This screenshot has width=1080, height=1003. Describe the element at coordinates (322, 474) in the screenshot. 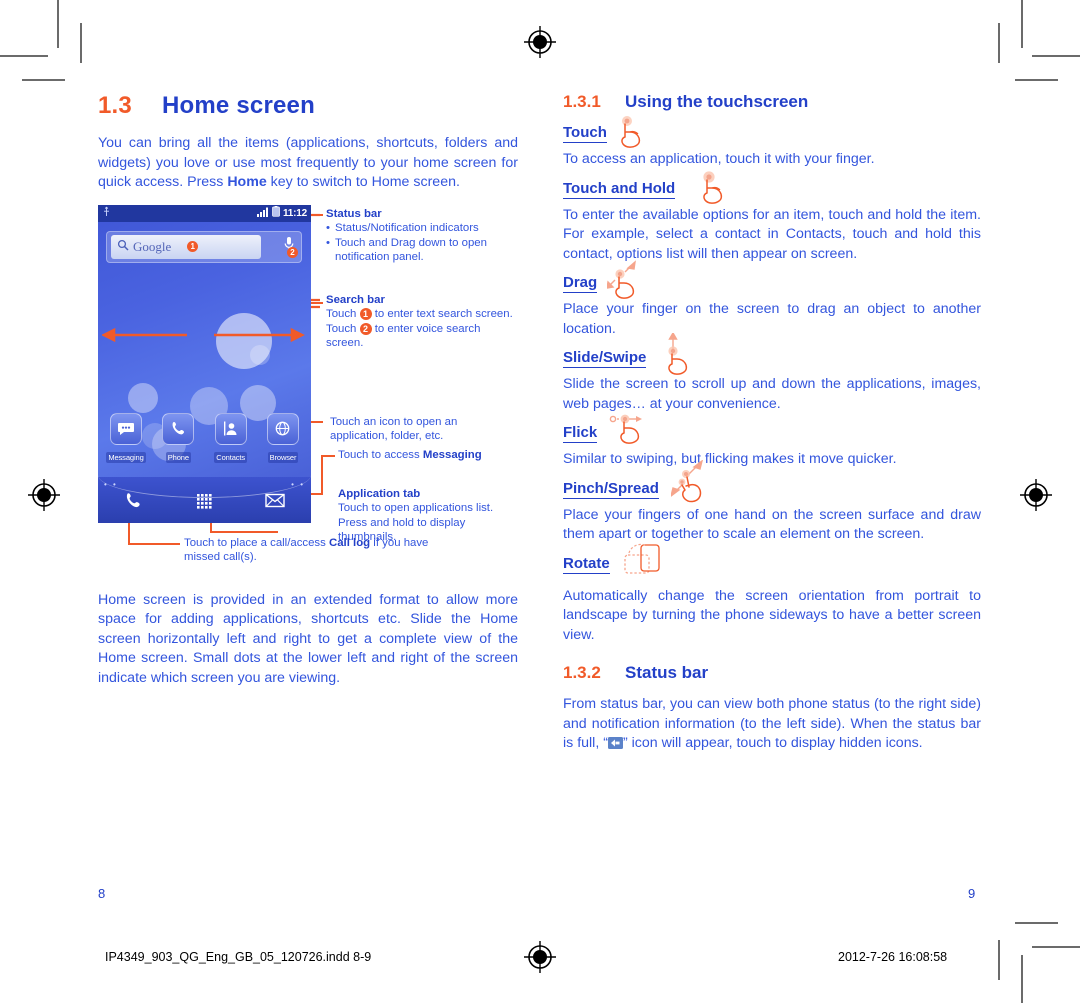

I see `leader-messaging-v` at that location.